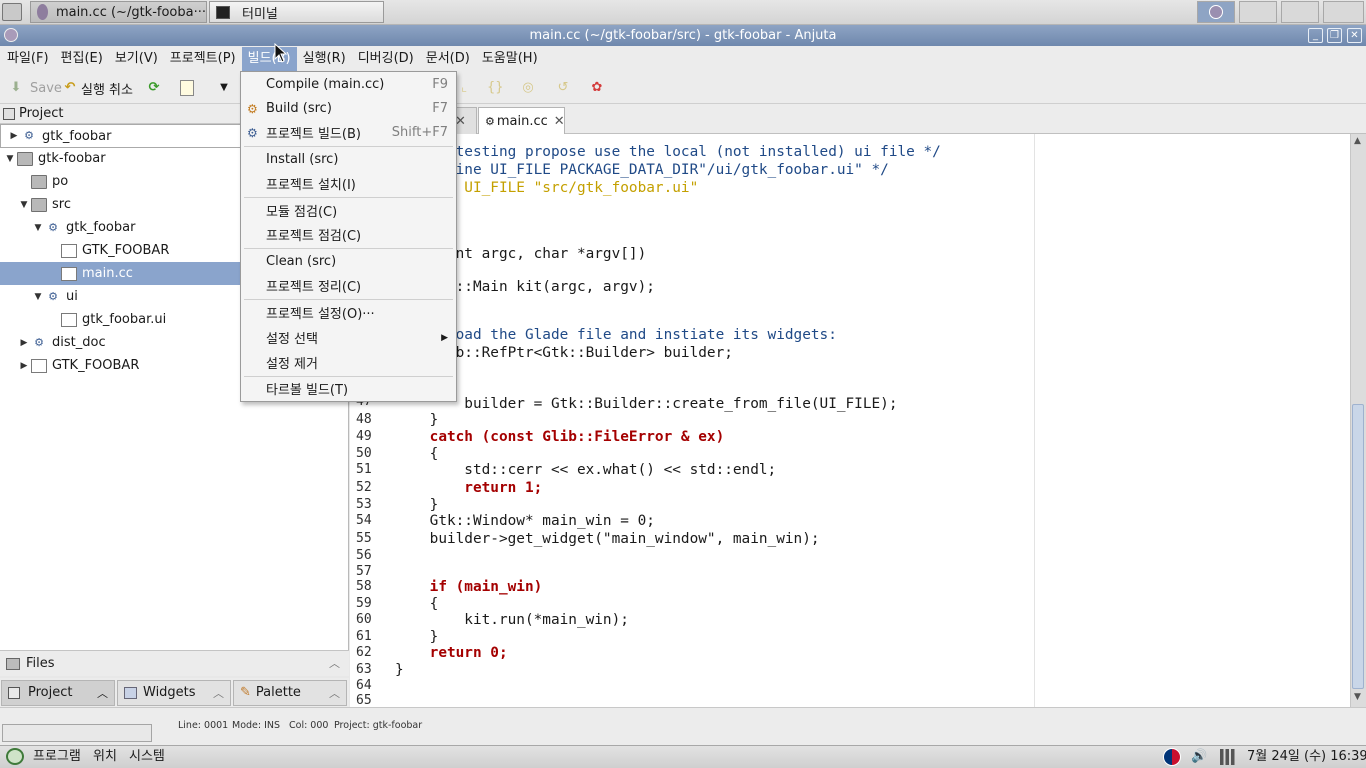 The width and height of the screenshot is (1366, 768). What do you see at coordinates (57, 757) in the screenshot?
I see `menu-applications: 프로그램` at bounding box center [57, 757].